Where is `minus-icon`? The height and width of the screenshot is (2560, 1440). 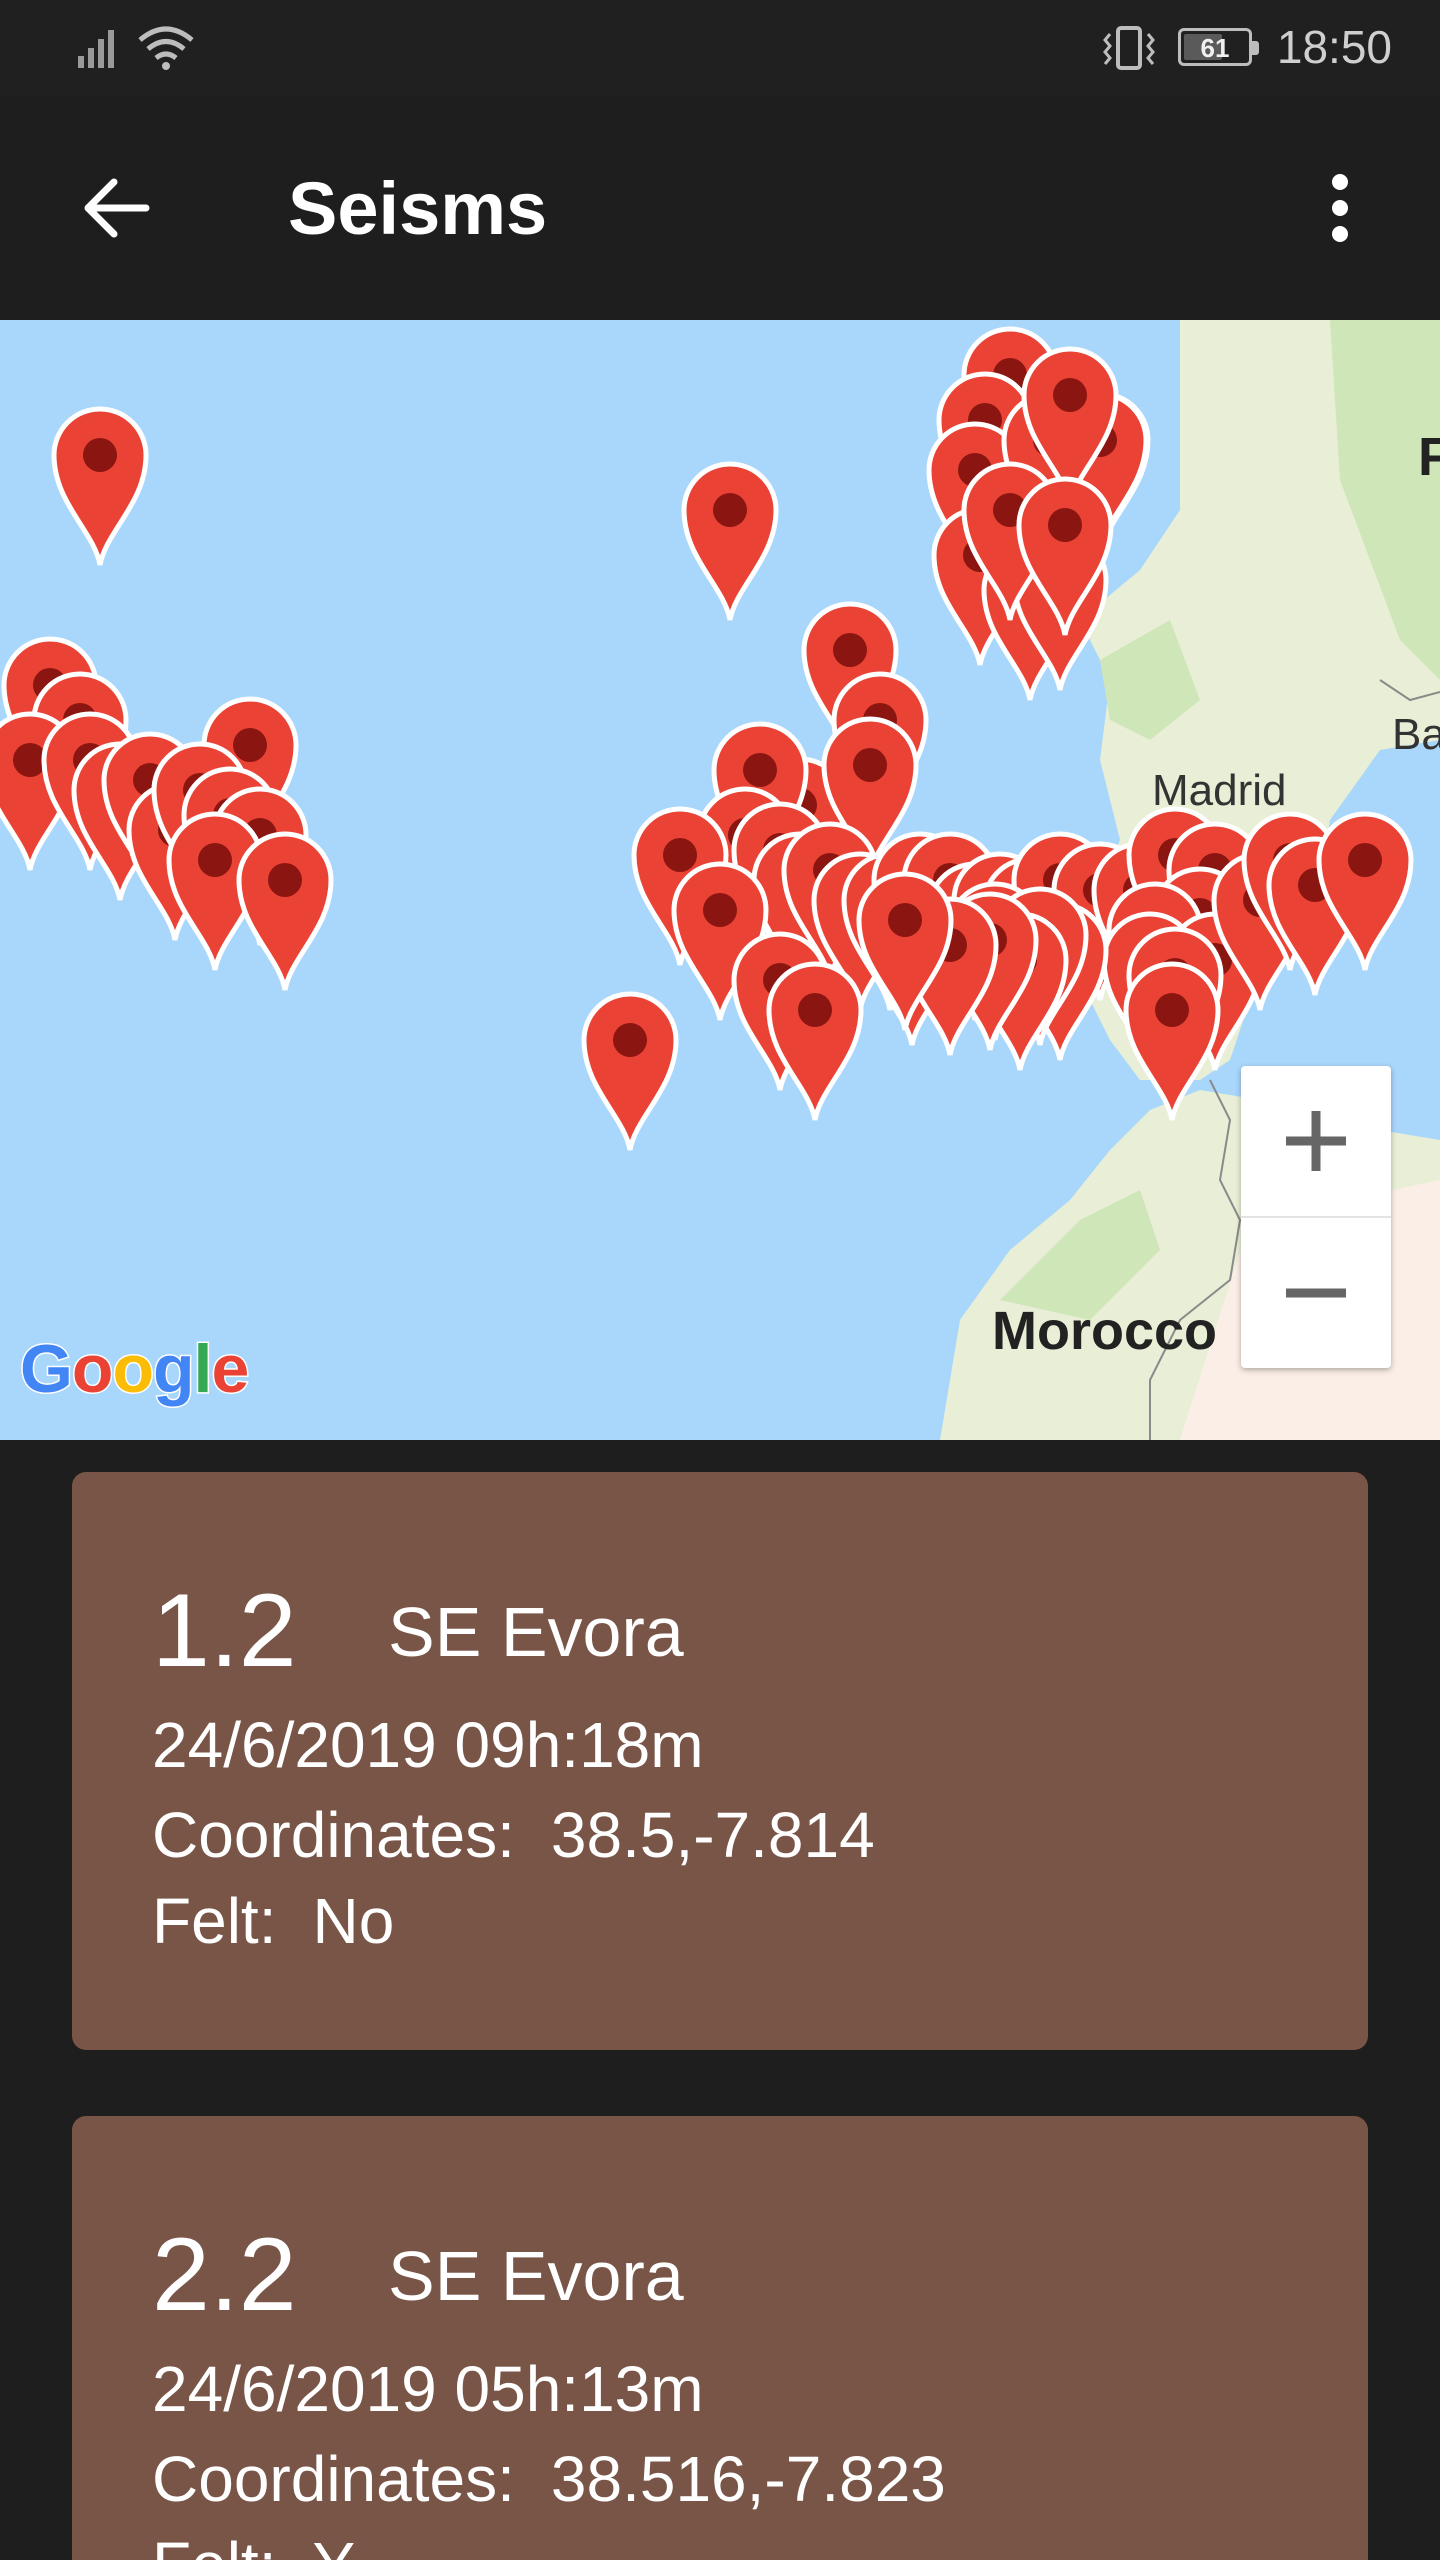
minus-icon is located at coordinates (1316, 1293).